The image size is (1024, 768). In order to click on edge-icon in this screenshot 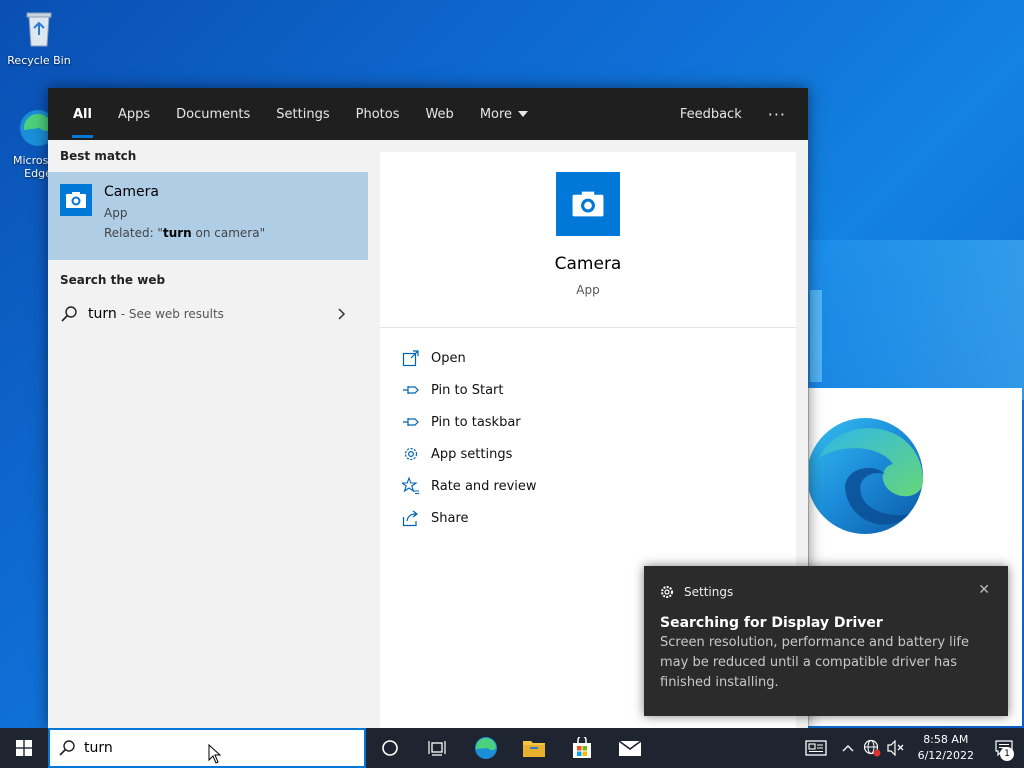, I will do `click(486, 748)`.